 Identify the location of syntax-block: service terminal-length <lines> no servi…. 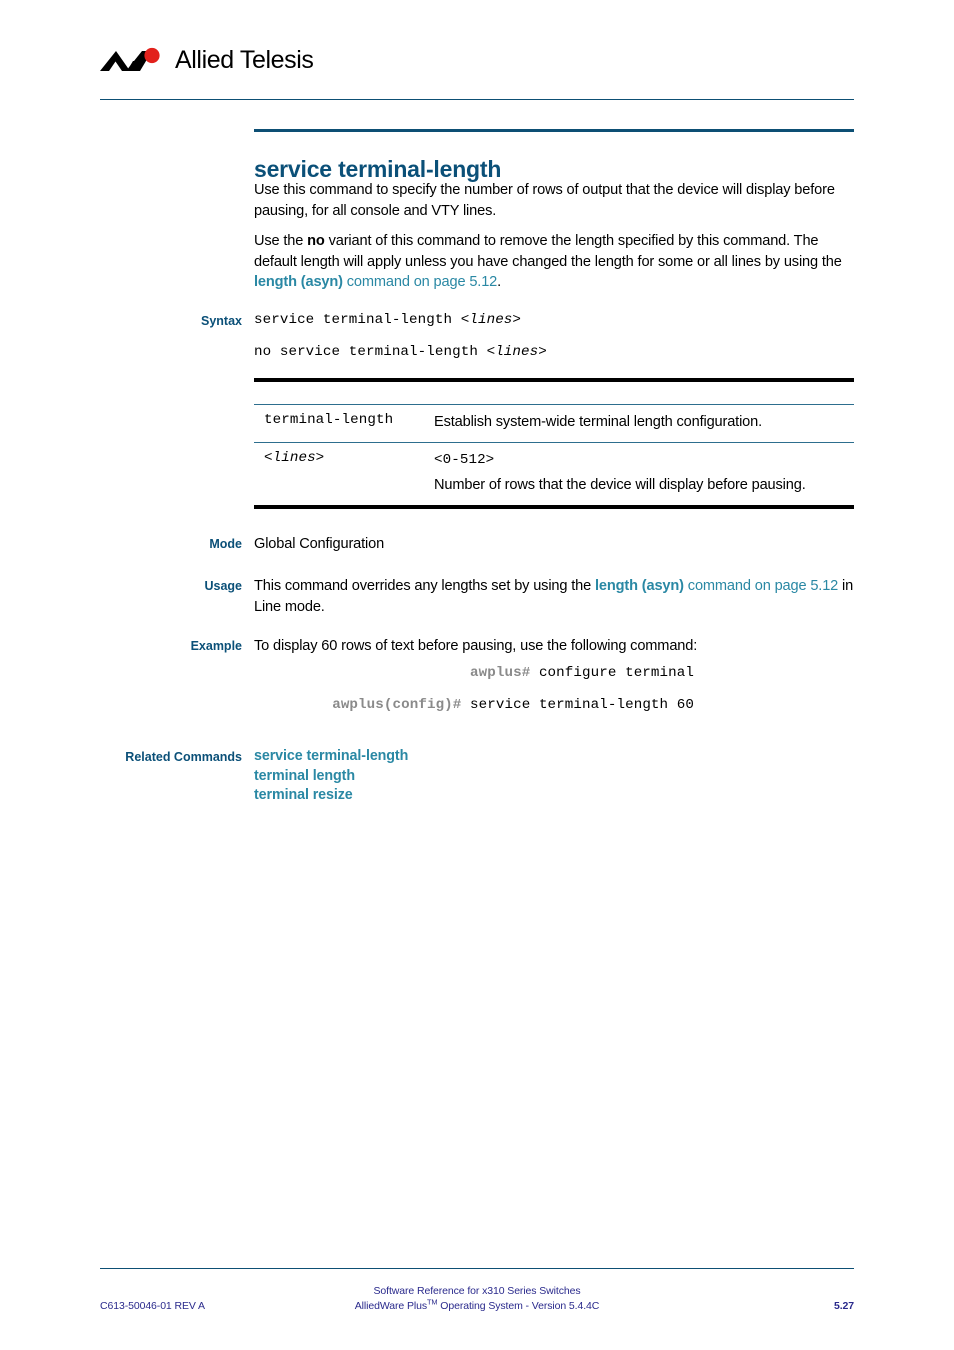
(554, 336).